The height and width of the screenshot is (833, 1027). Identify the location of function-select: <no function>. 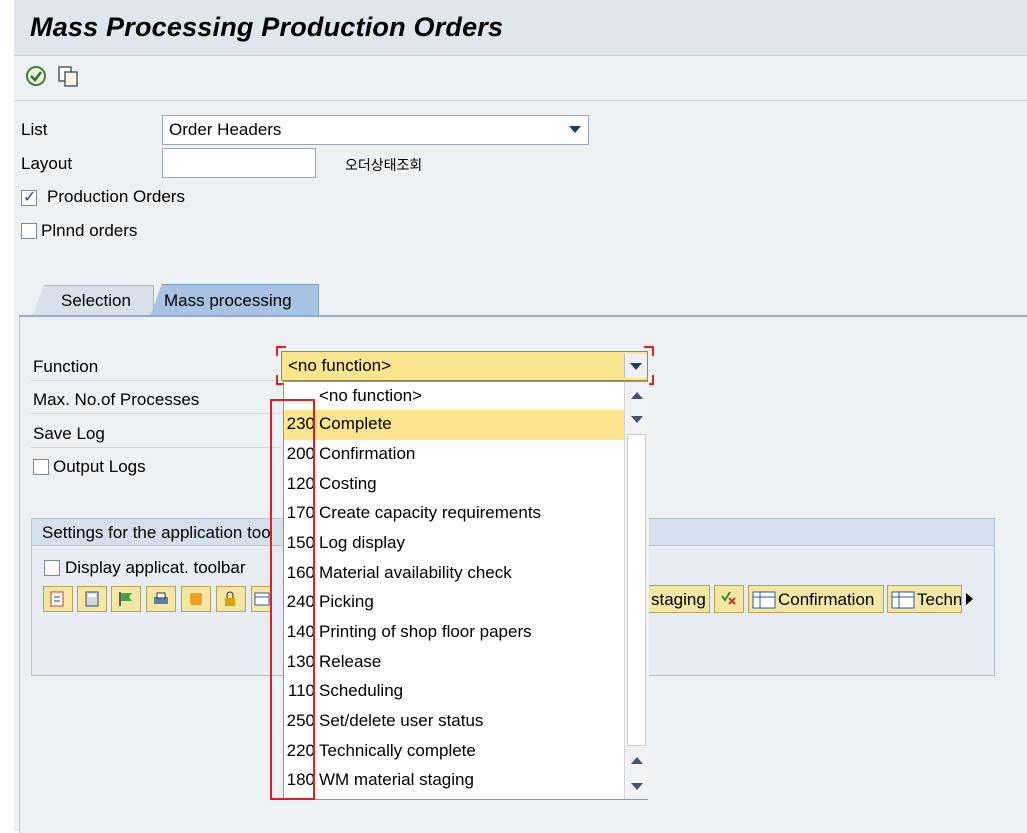
(464, 366).